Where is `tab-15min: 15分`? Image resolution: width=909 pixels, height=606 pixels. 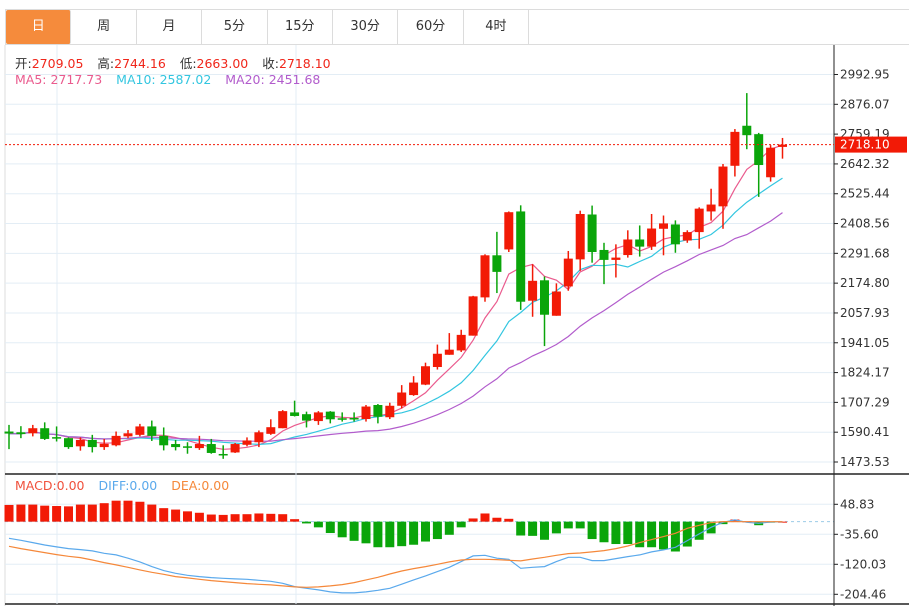 tab-15min: 15分 is located at coordinates (300, 27).